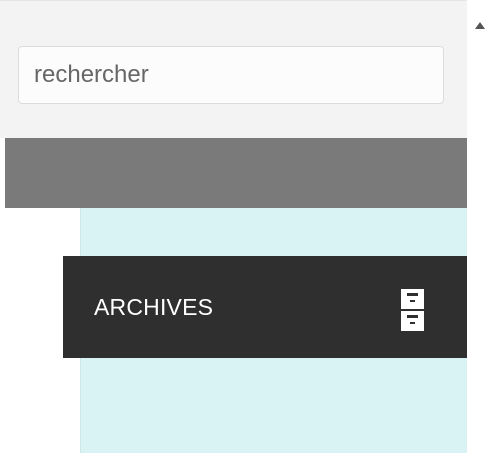 The height and width of the screenshot is (453, 495). I want to click on search-input, so click(231, 75).